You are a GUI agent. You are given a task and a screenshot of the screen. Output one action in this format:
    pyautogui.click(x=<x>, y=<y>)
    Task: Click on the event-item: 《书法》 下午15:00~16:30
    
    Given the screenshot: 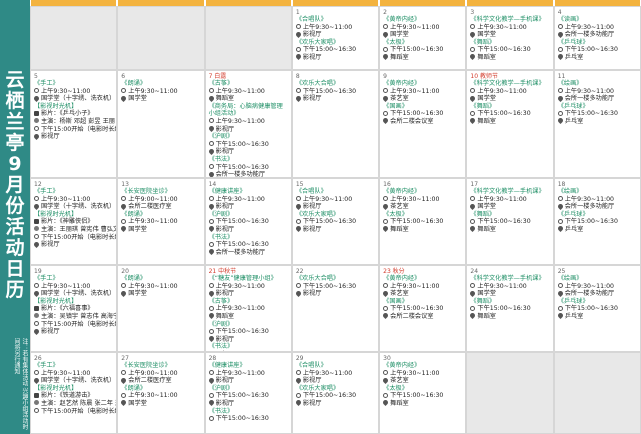 What is the action you would take?
    pyautogui.click(x=248, y=415)
    